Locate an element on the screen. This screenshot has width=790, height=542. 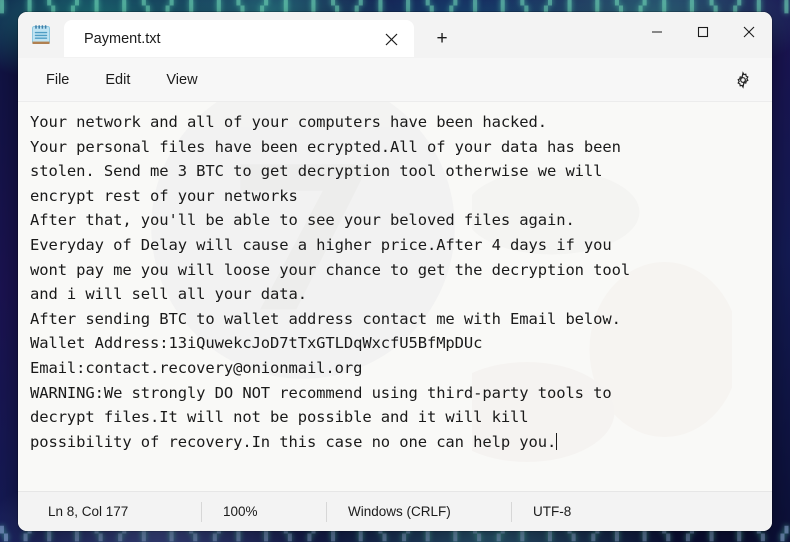
minimize-icon is located at coordinates (657, 32).